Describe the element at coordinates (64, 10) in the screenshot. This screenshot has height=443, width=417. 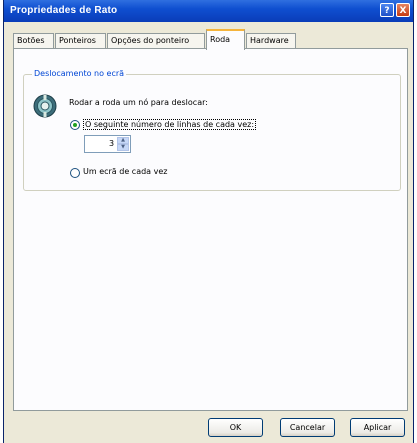
I see `window-title: Propriedades de Rato` at that location.